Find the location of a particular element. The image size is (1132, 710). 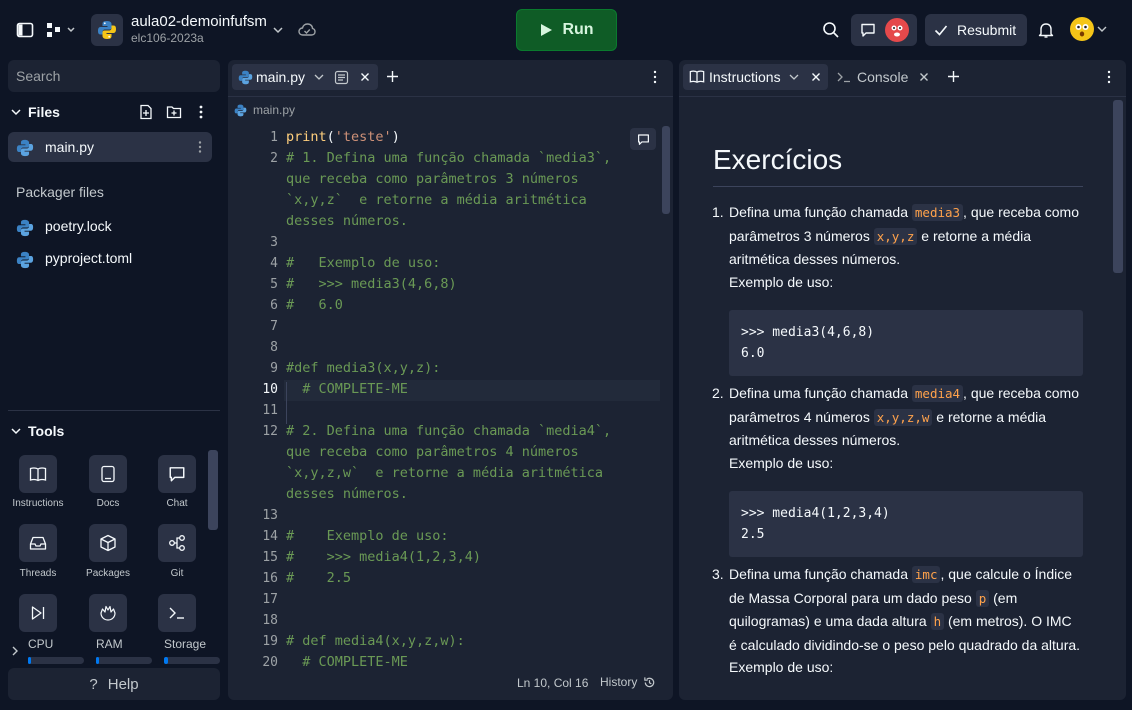

resource-ram: RAM is located at coordinates (124, 650).